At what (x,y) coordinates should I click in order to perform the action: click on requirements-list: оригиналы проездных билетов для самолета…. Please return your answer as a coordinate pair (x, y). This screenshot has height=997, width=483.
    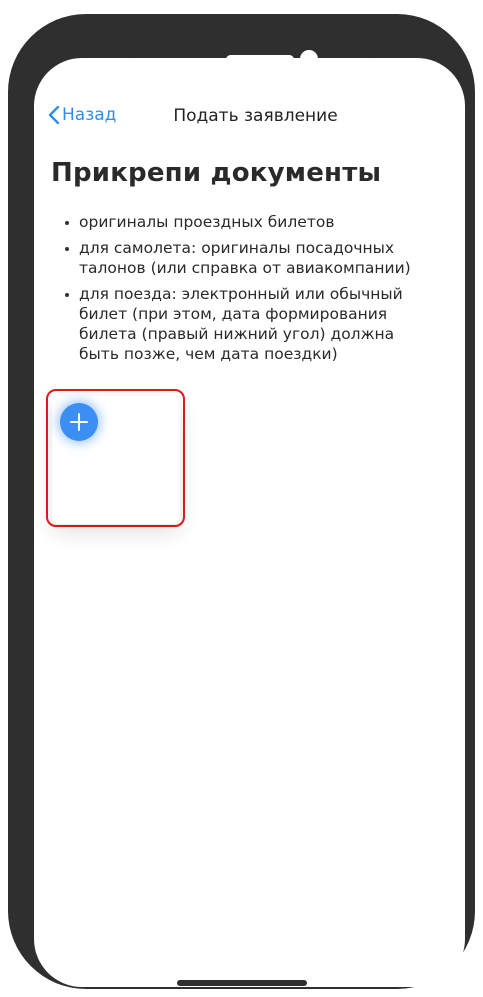
    Looking at the image, I should click on (245, 291).